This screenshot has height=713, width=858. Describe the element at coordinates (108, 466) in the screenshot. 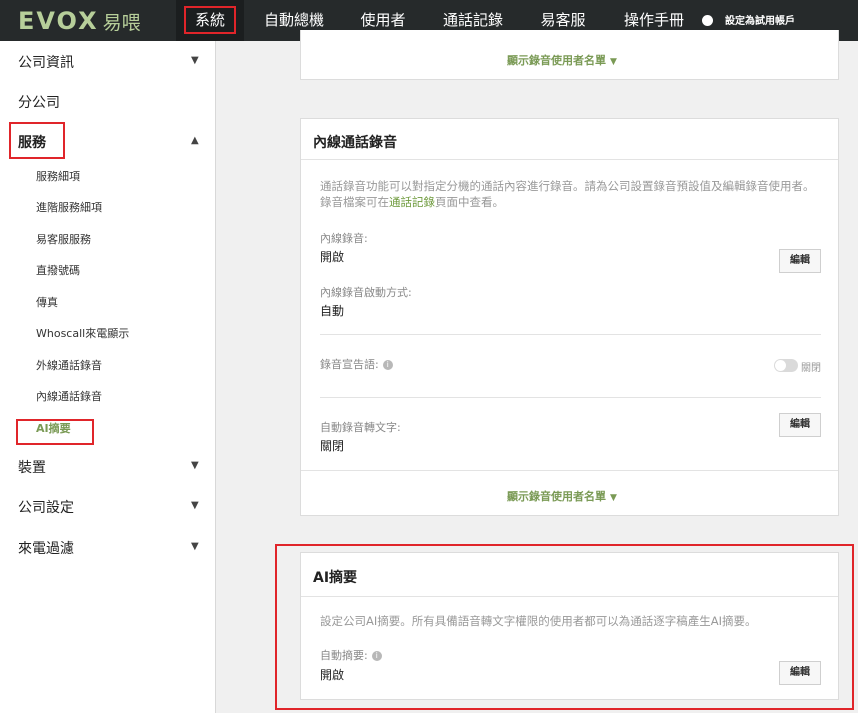

I see `sidebar-item-device: 裝置 ▼` at that location.